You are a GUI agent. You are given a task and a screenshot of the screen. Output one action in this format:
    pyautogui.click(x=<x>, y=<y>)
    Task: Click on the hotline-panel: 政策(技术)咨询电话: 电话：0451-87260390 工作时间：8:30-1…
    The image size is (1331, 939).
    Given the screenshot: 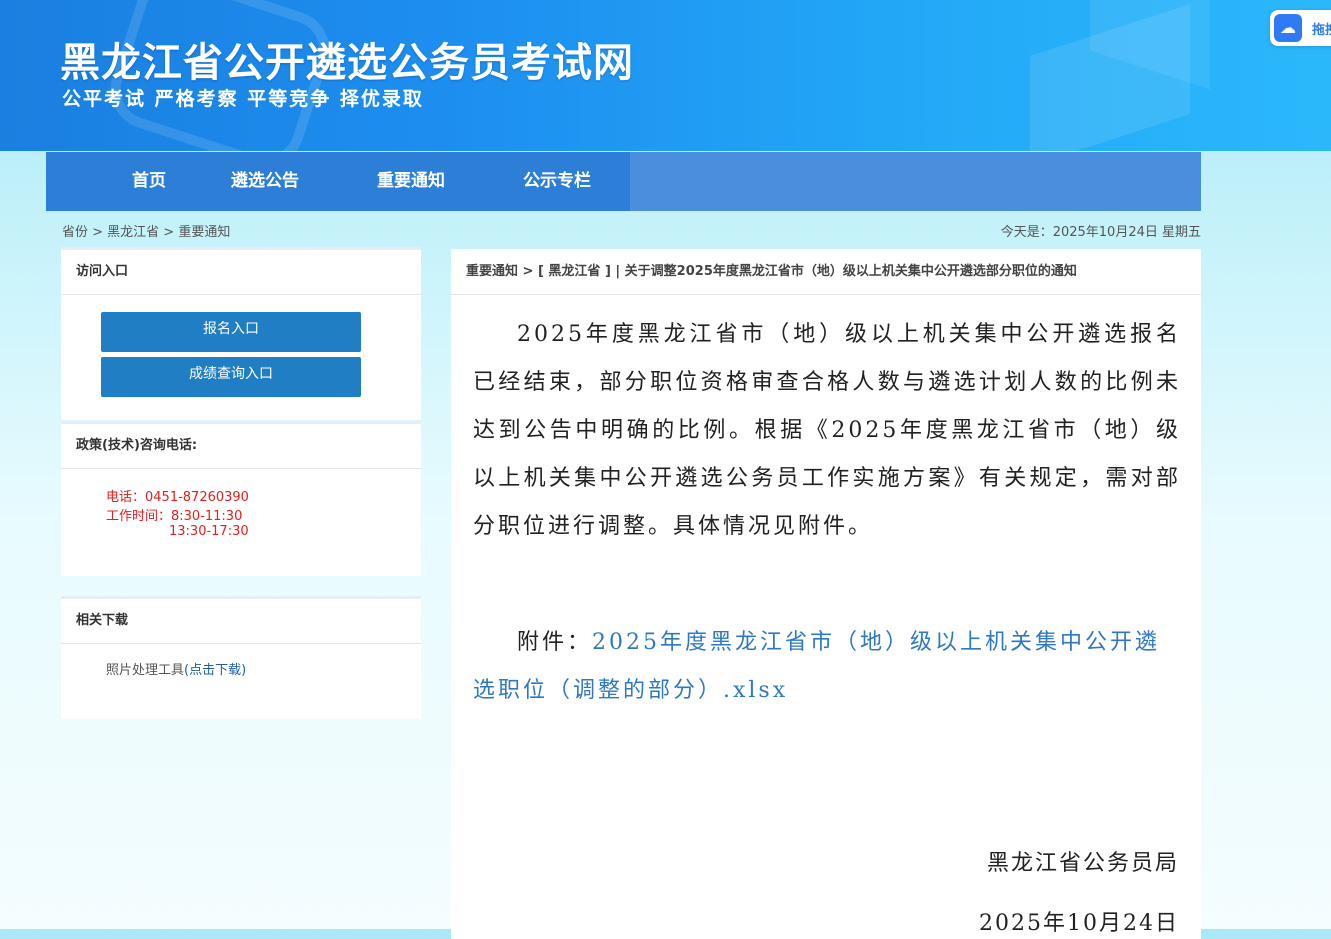 What is the action you would take?
    pyautogui.click(x=241, y=498)
    